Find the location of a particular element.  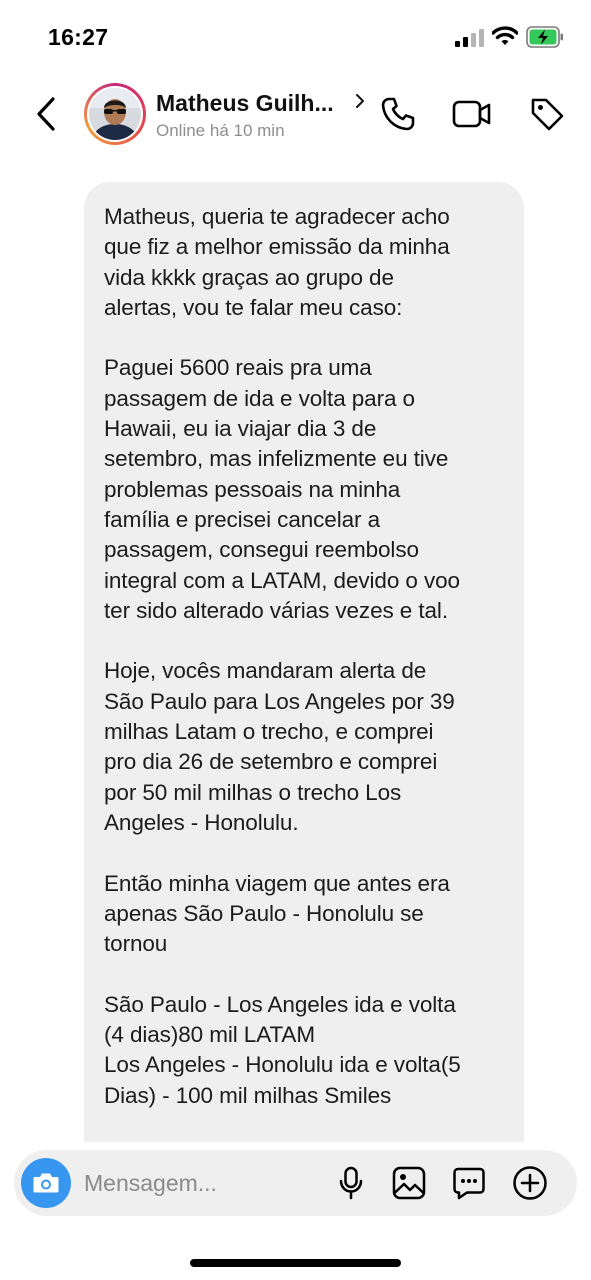

gallery-button is located at coordinates (409, 1183).